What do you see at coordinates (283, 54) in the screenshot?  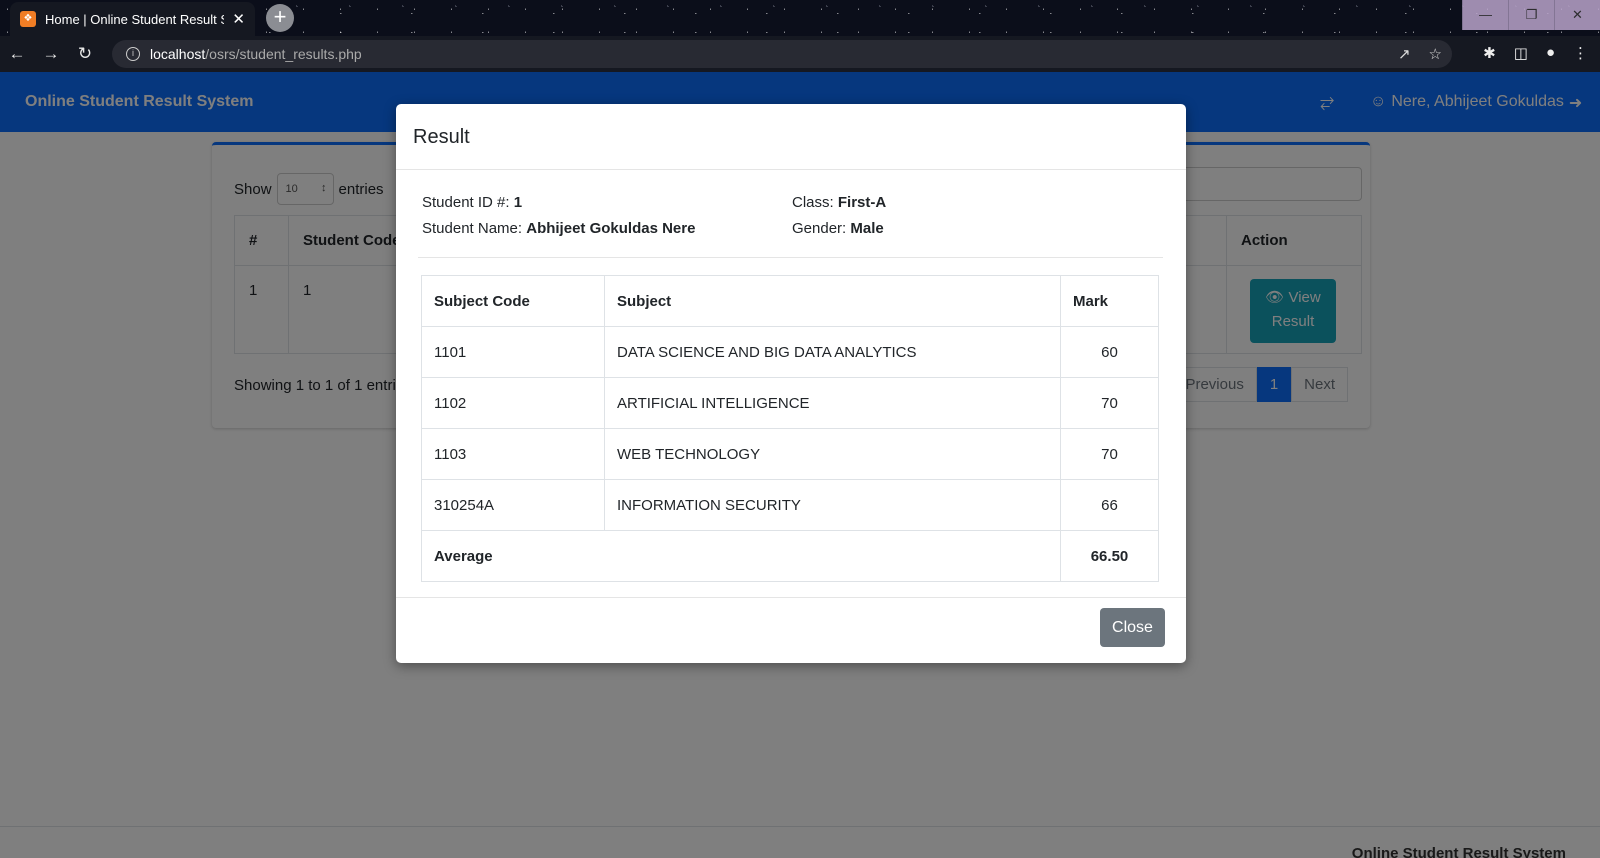 I see `url-path: /osrs/student_results.php` at bounding box center [283, 54].